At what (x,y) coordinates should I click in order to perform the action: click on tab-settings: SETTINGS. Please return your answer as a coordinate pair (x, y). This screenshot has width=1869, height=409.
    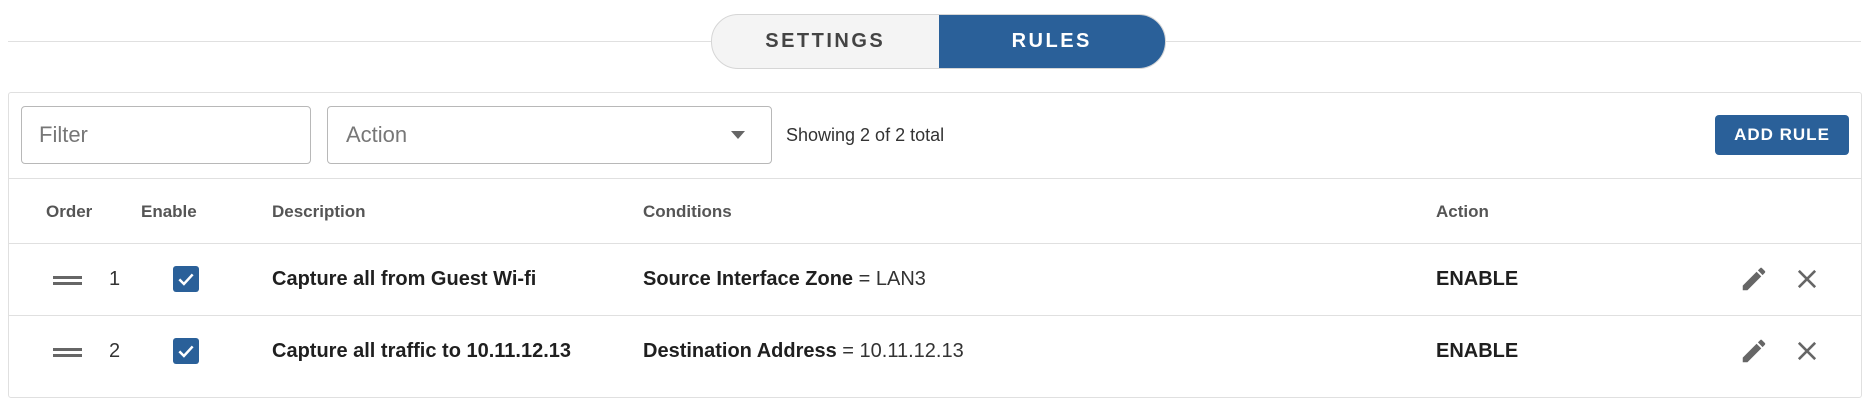
    Looking at the image, I should click on (825, 41).